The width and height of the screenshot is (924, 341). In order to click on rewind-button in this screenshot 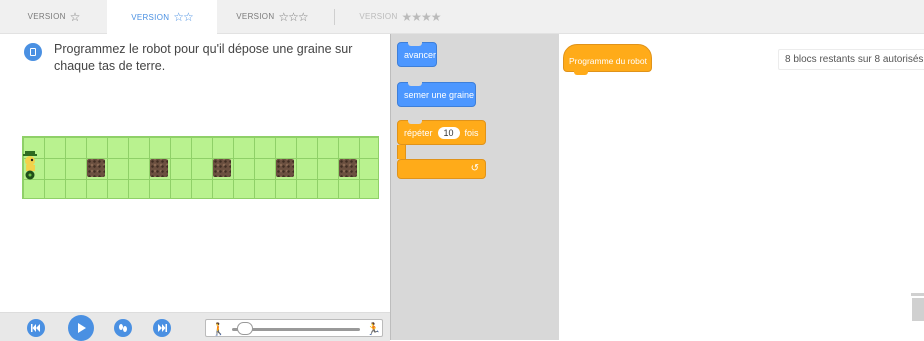, I will do `click(36, 328)`.